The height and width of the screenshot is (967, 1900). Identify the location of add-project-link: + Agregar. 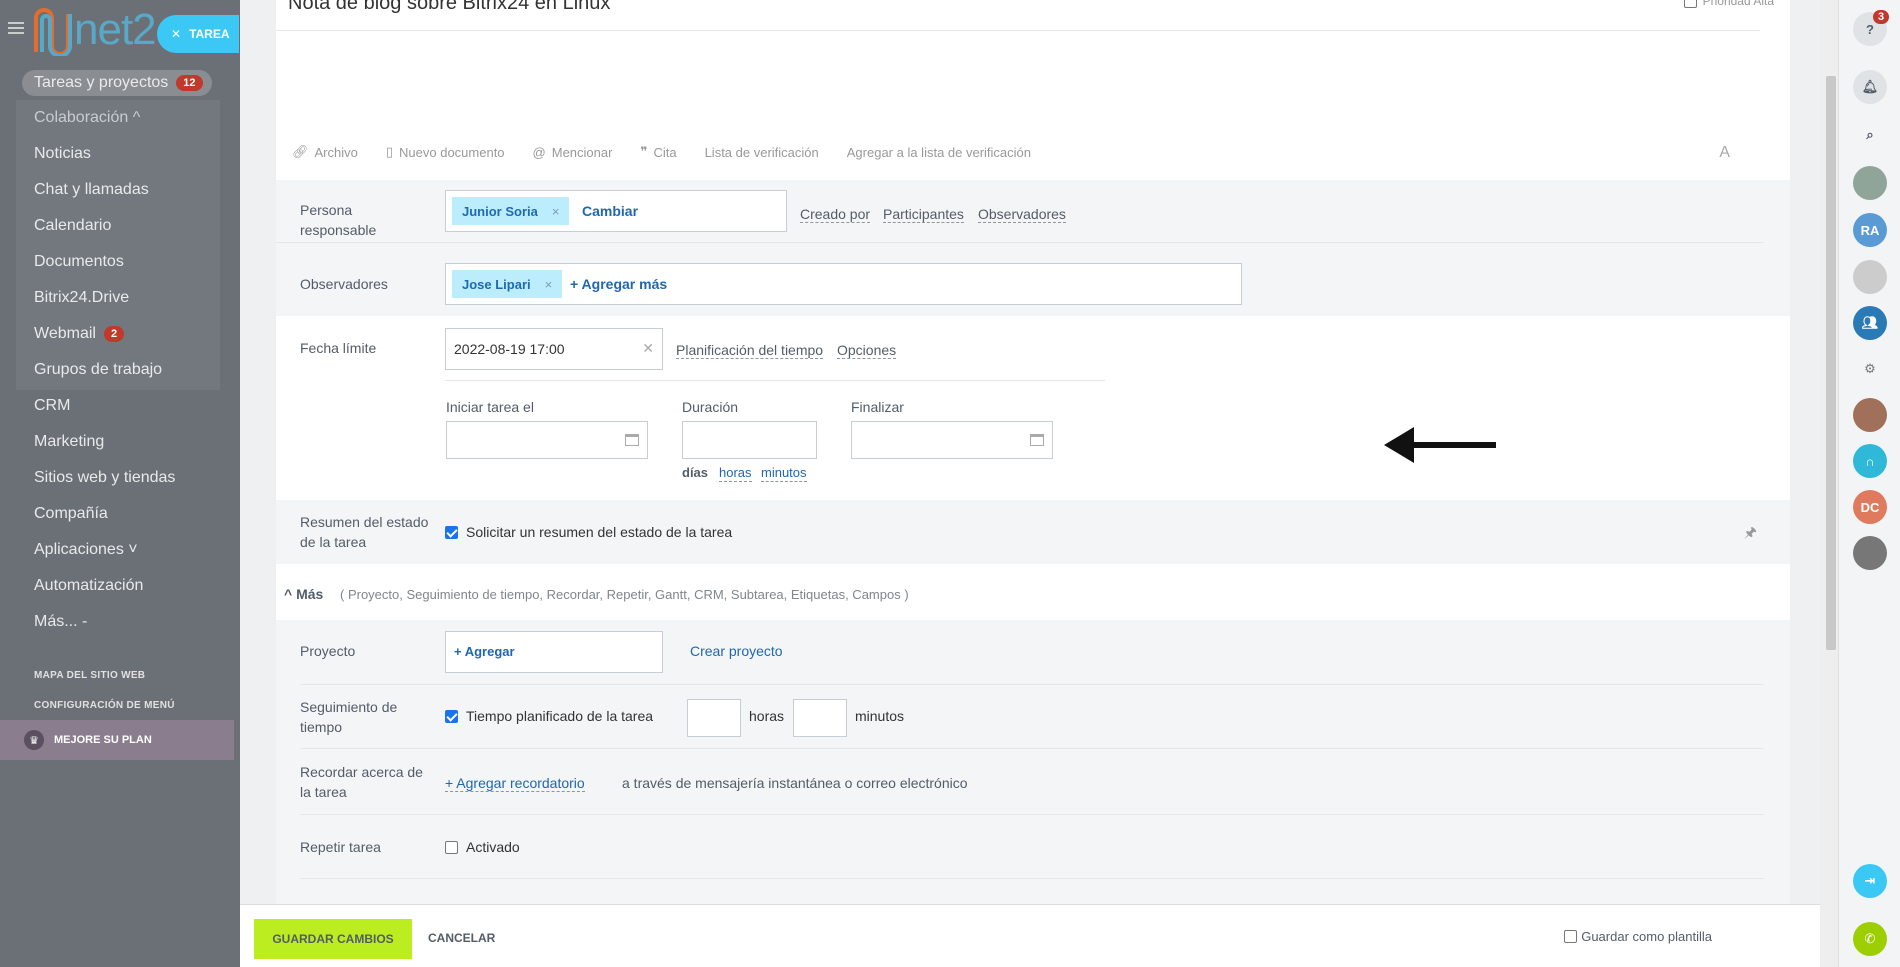
(484, 651).